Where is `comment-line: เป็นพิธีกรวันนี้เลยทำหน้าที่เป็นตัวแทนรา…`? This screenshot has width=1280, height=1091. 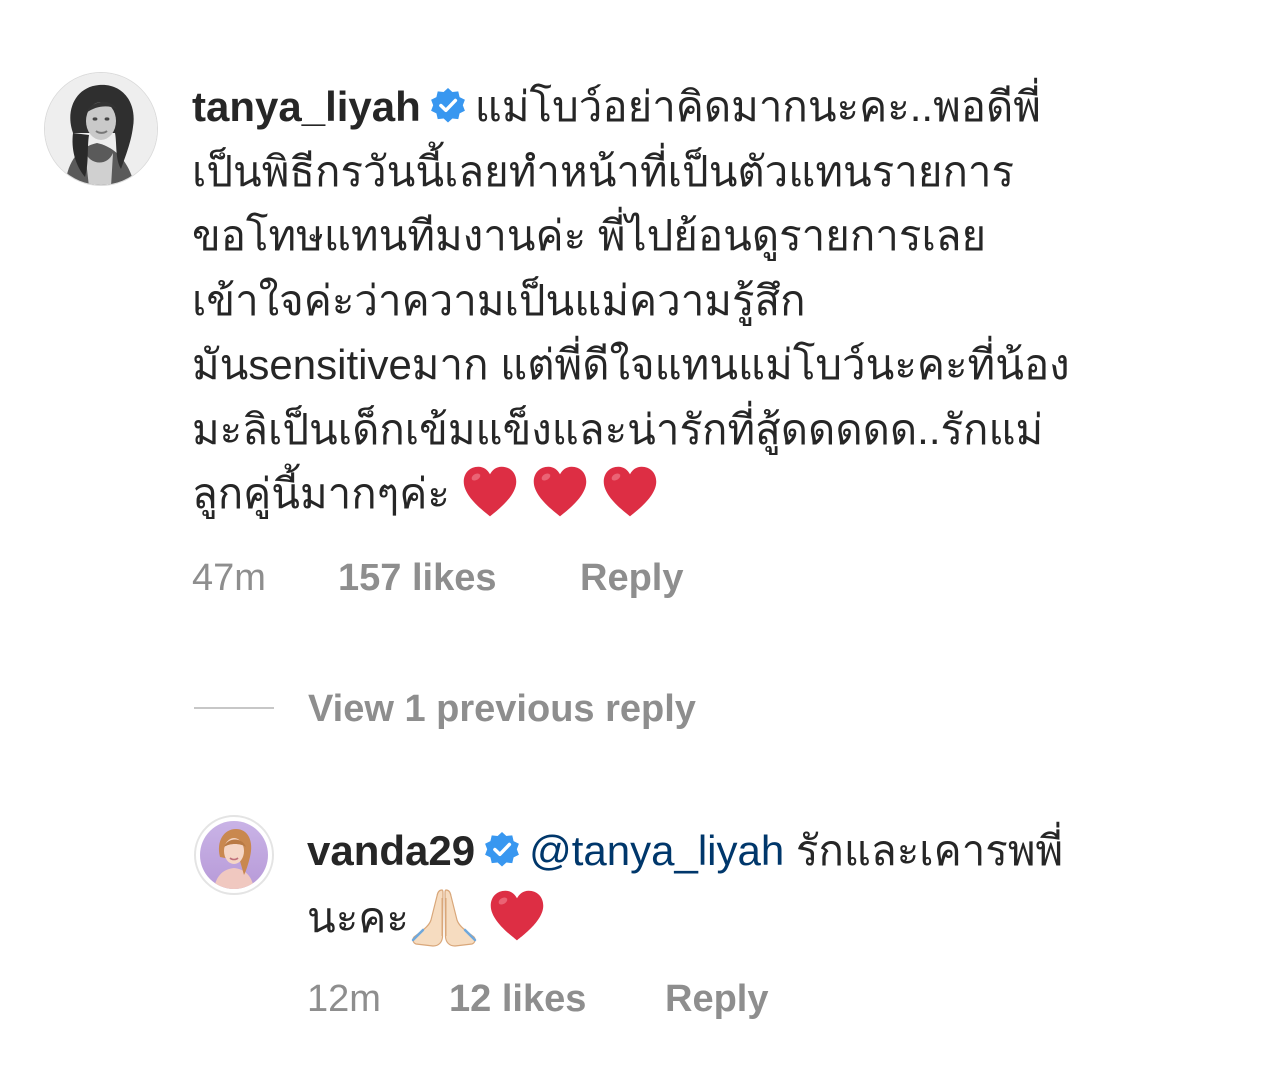
comment-line: เป็นพิธีกรวันนี้เลยทำหน้าที่เป็นตัวแทนรา… is located at coordinates (603, 171).